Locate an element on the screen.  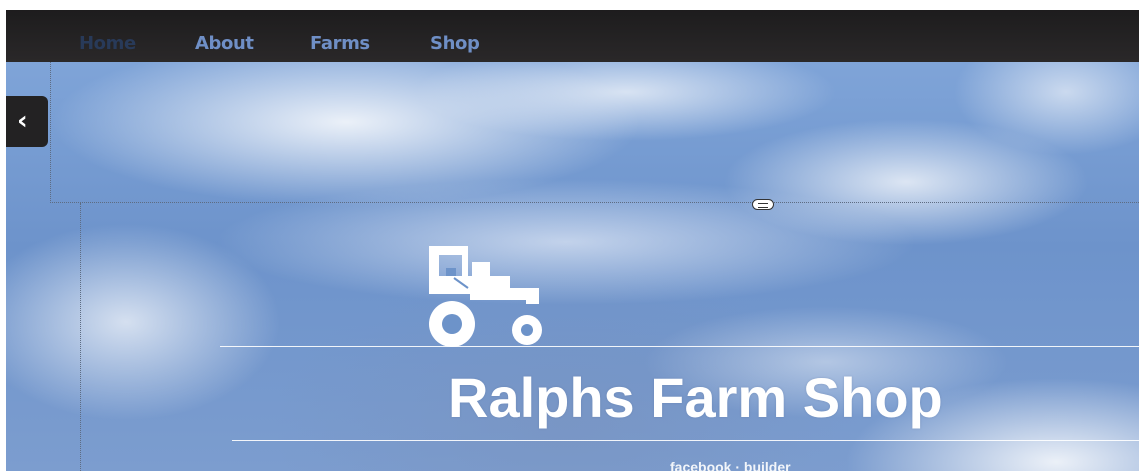
chevron-left-icon: ‹ is located at coordinates (22, 121).